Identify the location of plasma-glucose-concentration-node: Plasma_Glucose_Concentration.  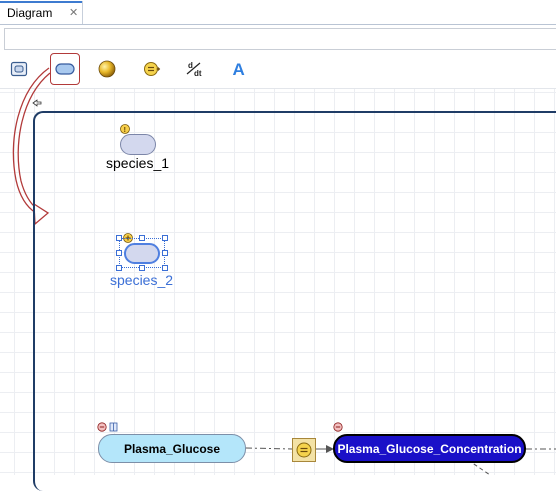
(429, 448).